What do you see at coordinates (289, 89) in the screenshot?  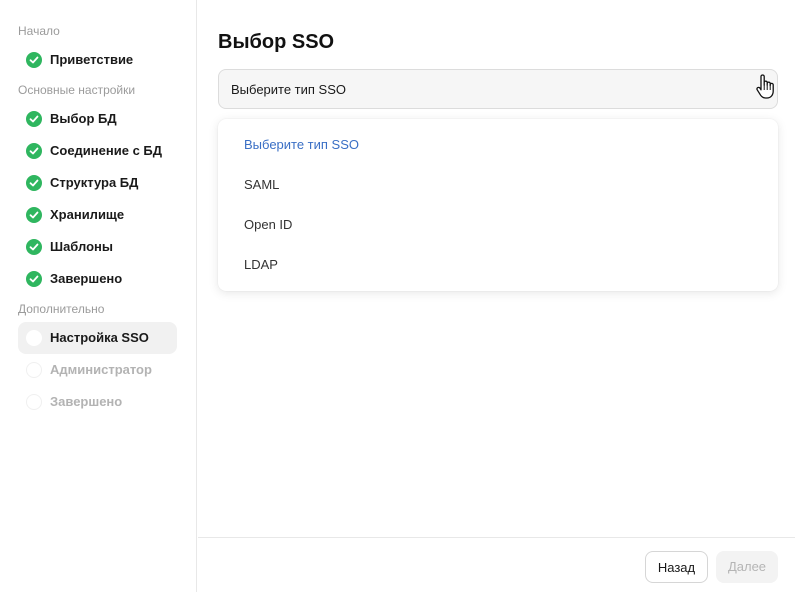 I see `select-value: Выберите тип SSO` at bounding box center [289, 89].